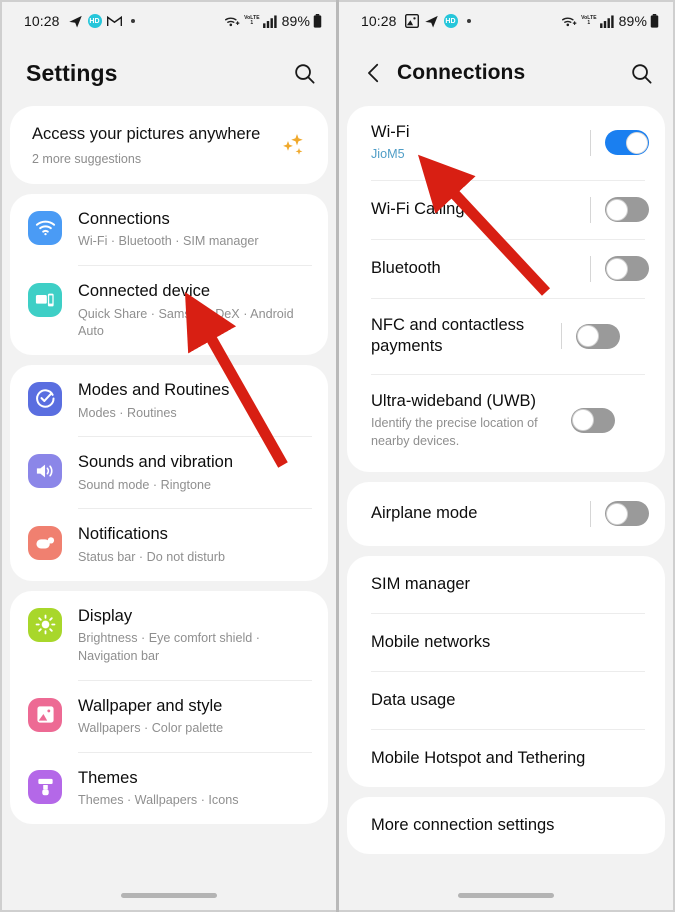 The height and width of the screenshot is (912, 675). Describe the element at coordinates (158, 800) in the screenshot. I see `item-subtitle: Themes · Wallpapers · Icons` at that location.